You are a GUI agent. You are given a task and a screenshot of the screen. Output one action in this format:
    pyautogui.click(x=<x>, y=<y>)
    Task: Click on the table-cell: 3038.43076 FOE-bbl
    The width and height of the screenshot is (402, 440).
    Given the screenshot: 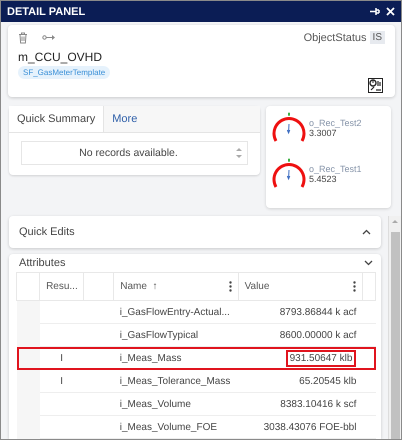 What is the action you would take?
    pyautogui.click(x=310, y=427)
    